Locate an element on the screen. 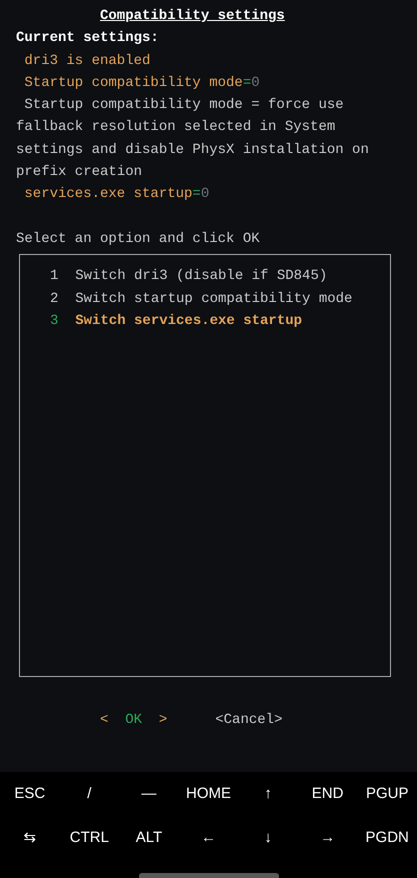  prompt-text: Select an option and click OK is located at coordinates (138, 239).